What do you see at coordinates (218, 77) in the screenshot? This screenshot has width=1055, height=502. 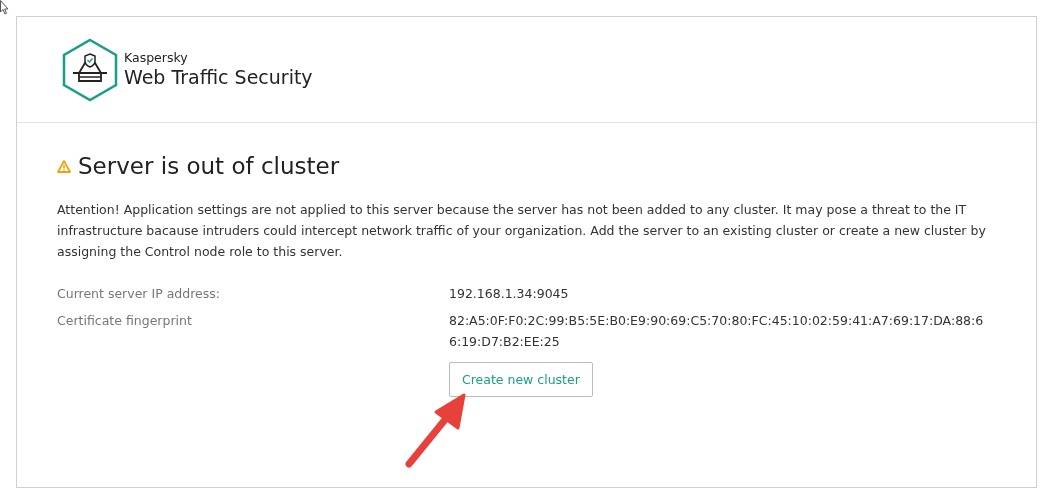 I see `product-name: Web Traffic Security` at bounding box center [218, 77].